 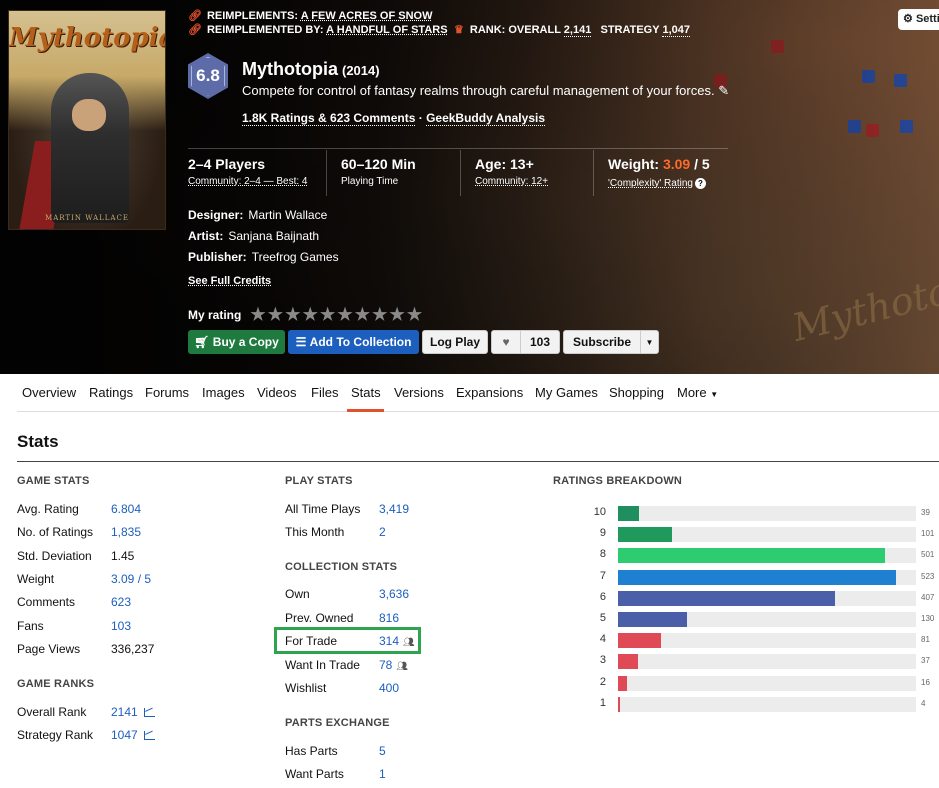 What do you see at coordinates (636, 392) in the screenshot?
I see `tab-shopping: Shopping` at bounding box center [636, 392].